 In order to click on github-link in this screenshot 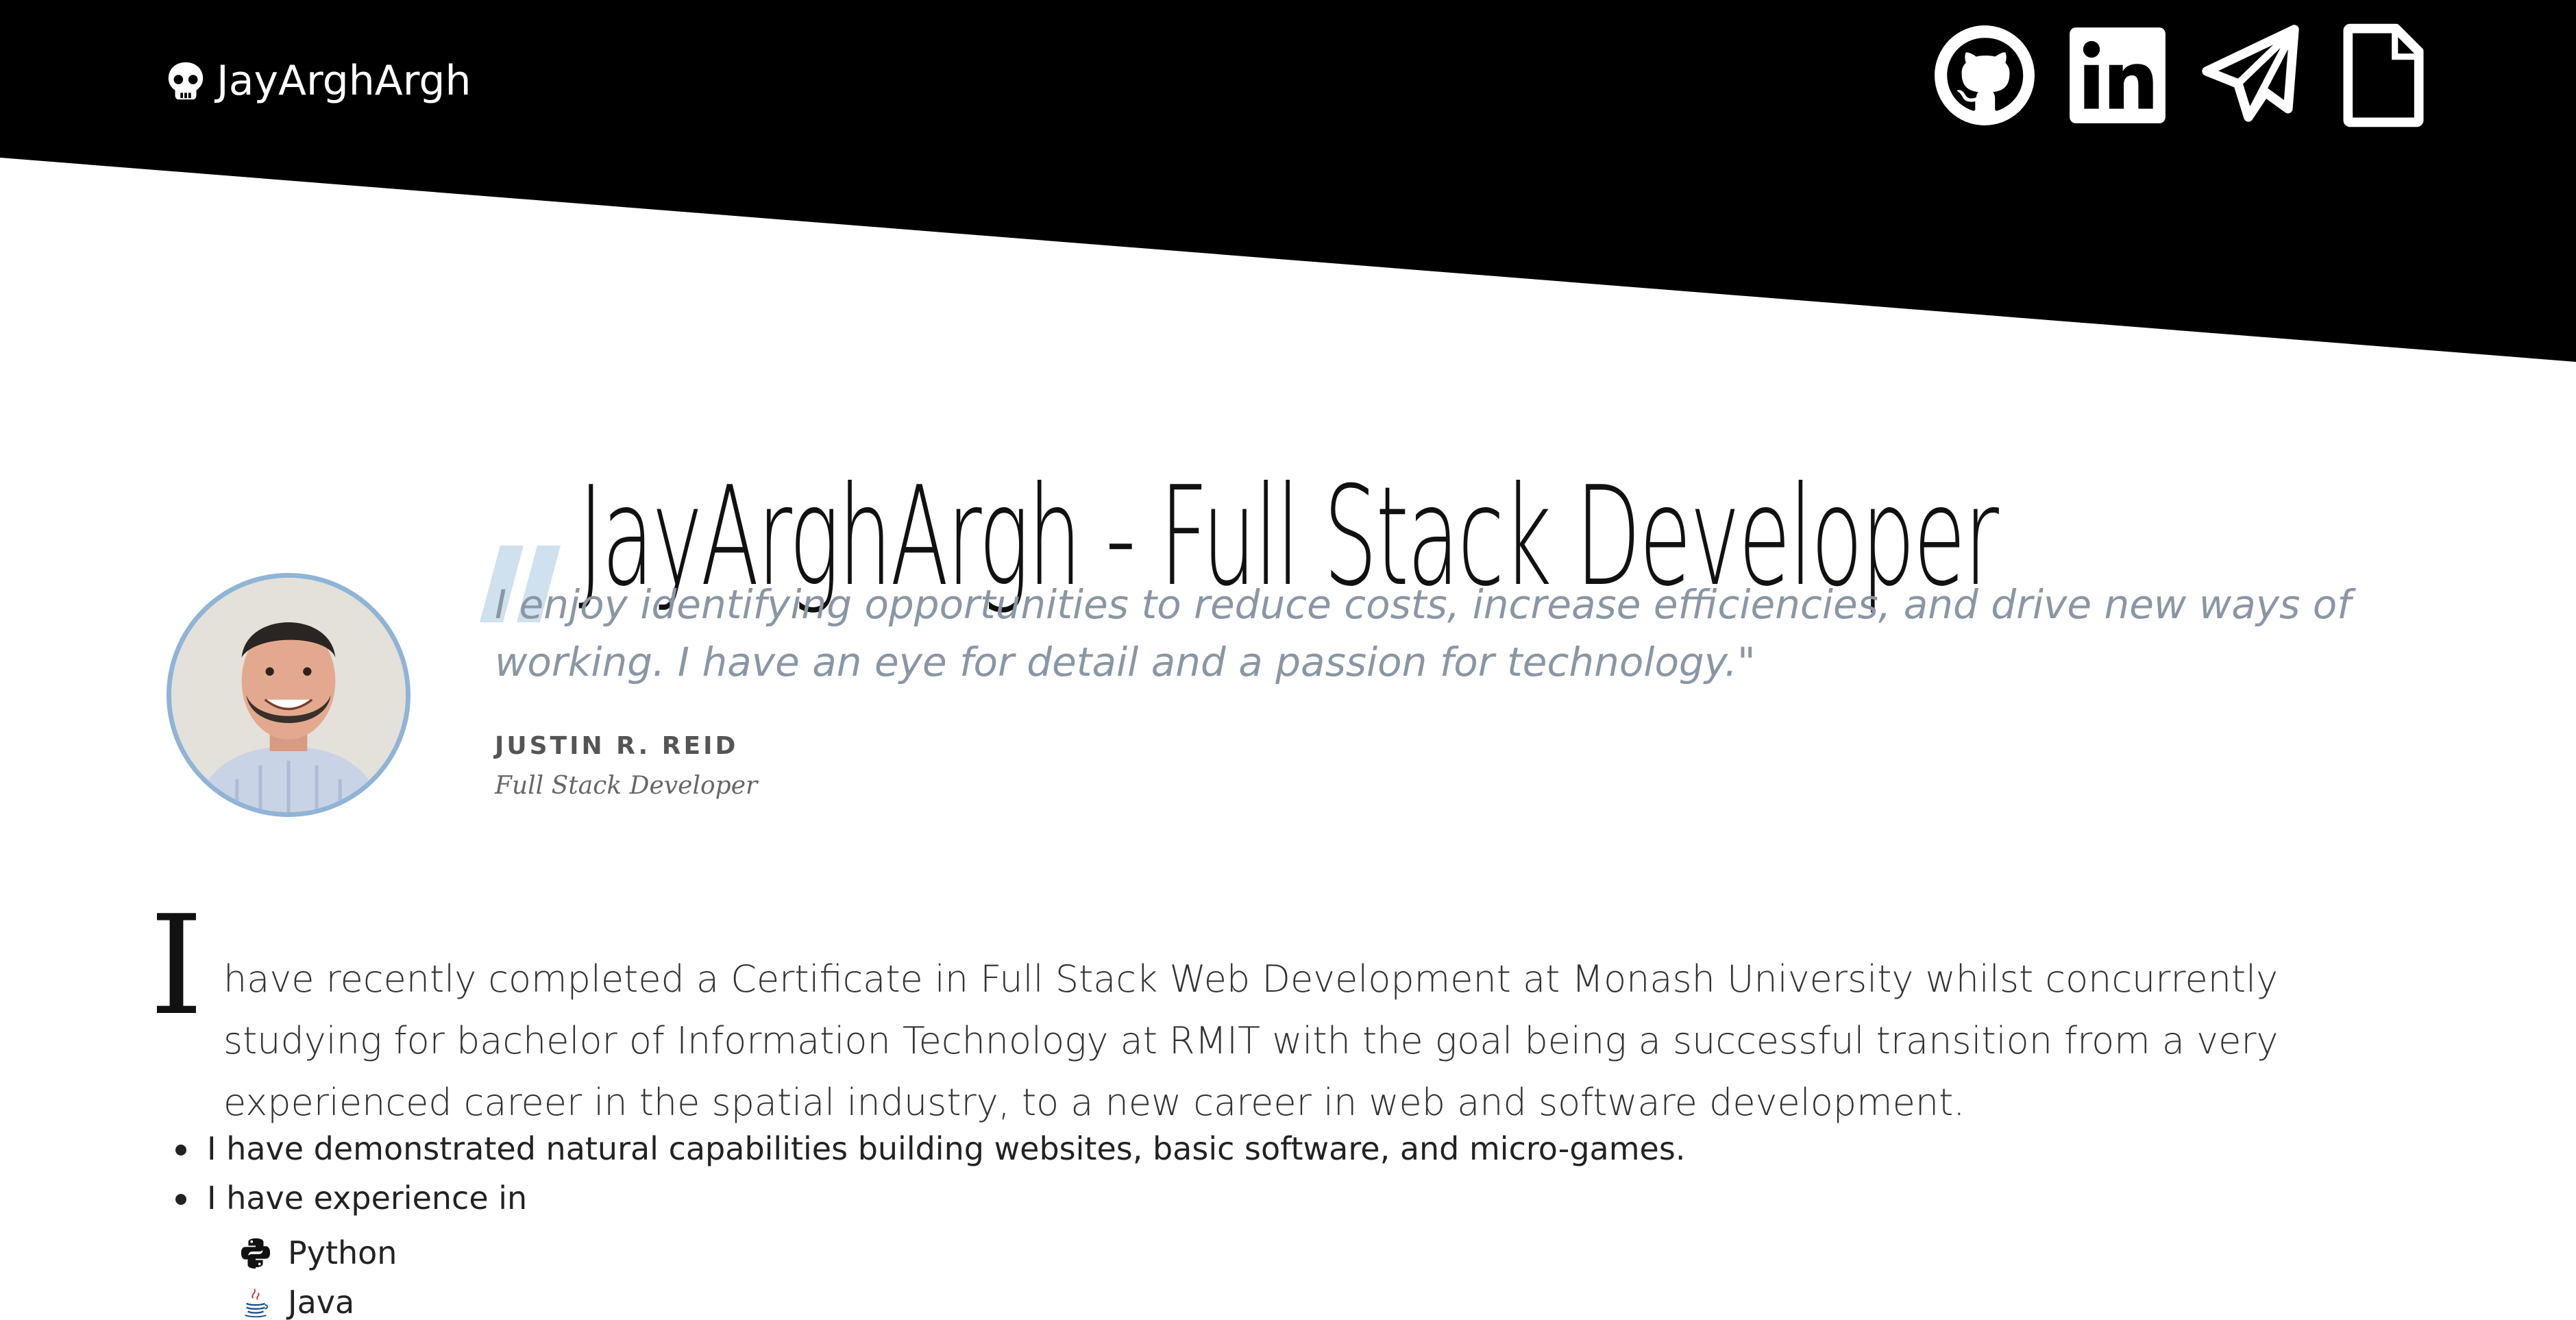, I will do `click(1985, 75)`.